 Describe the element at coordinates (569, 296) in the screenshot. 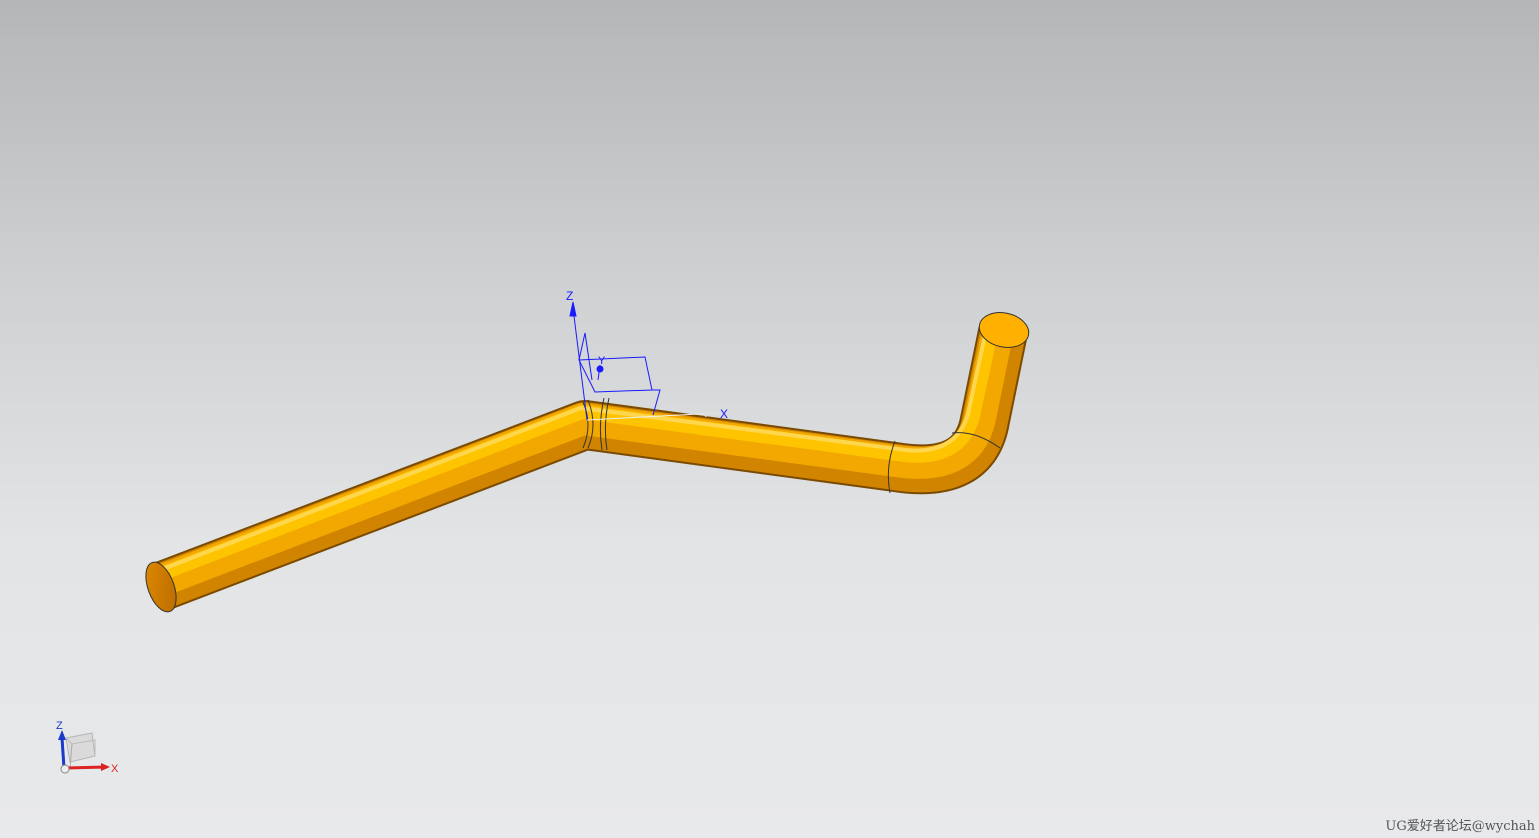

I see `csys-z-label: Z` at that location.